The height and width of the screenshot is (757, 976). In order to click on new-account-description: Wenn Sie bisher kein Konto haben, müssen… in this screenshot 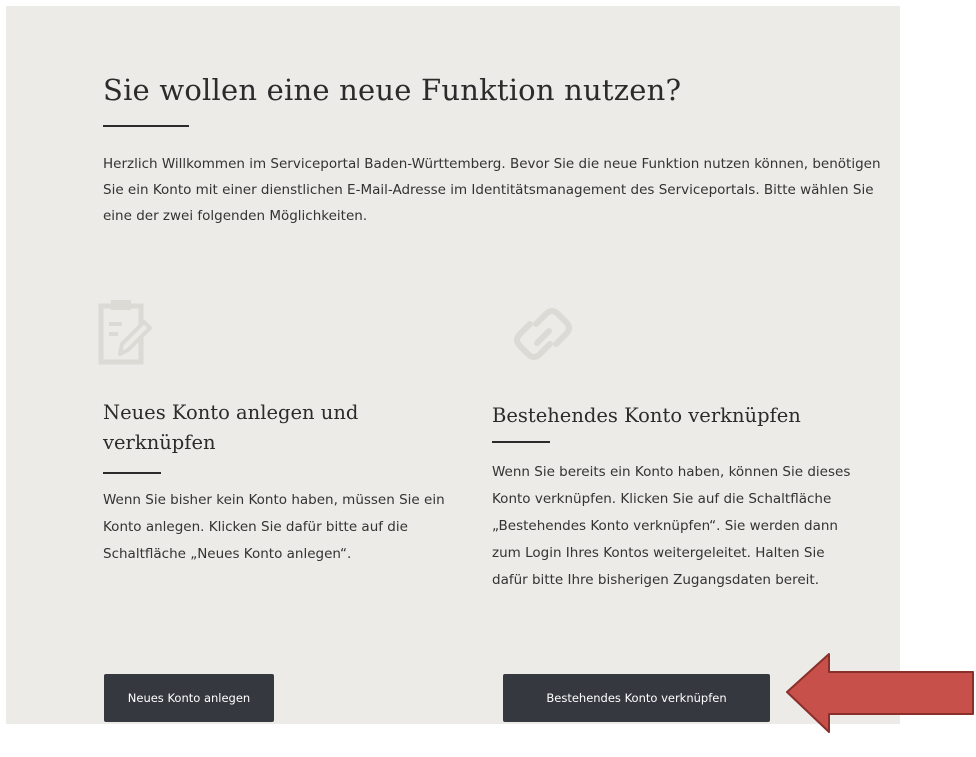, I will do `click(274, 527)`.